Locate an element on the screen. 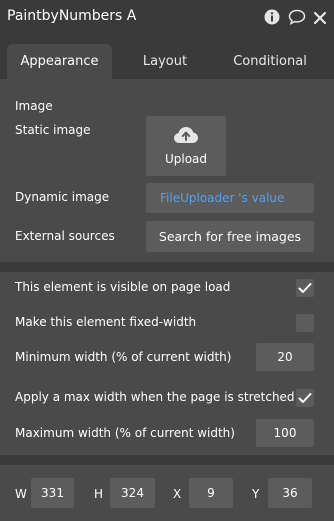  height-label: H is located at coordinates (99, 494).